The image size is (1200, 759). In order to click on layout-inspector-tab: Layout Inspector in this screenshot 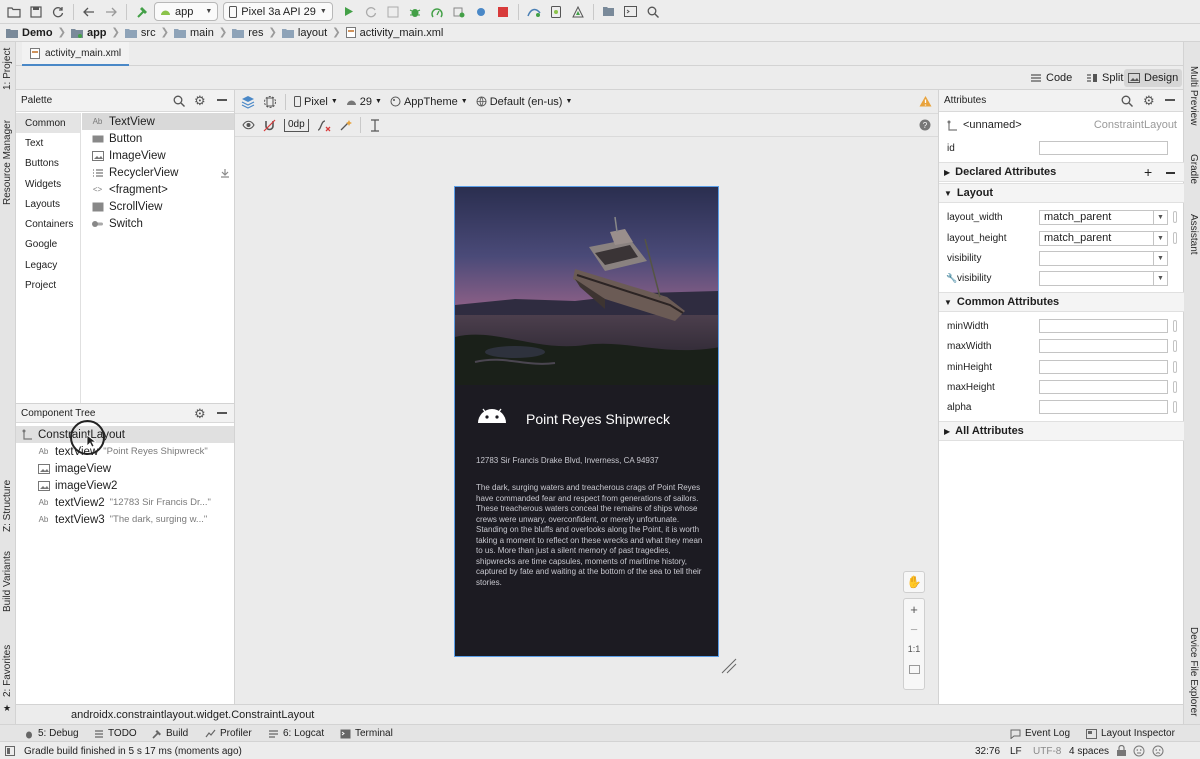, I will do `click(1130, 733)`.